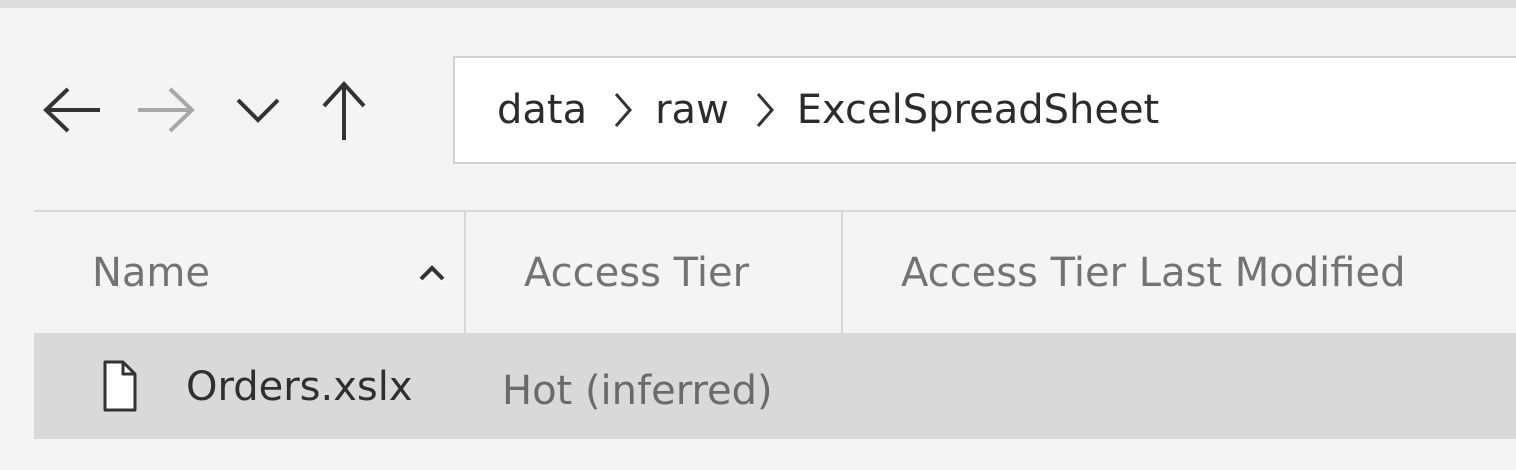 The height and width of the screenshot is (470, 1516). What do you see at coordinates (299, 387) in the screenshot?
I see `file-name: Orders.xslx` at bounding box center [299, 387].